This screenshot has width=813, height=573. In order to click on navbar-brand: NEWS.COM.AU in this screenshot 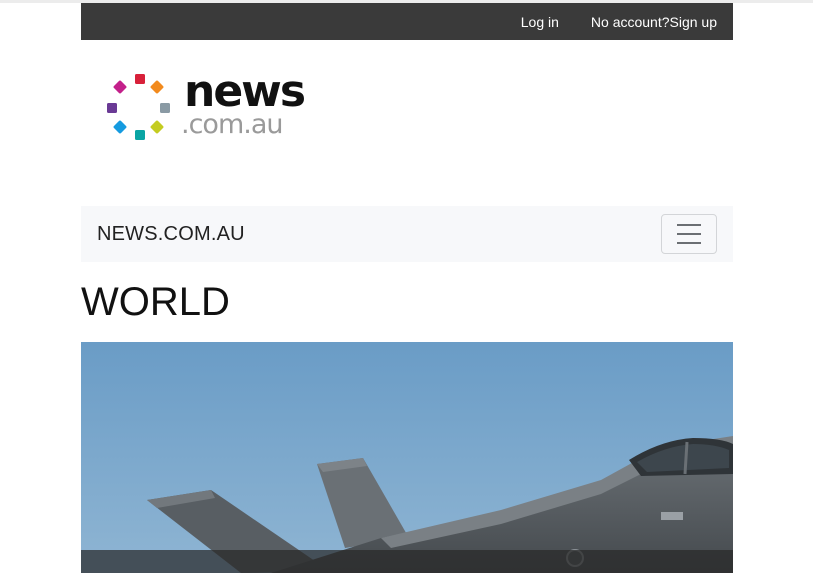, I will do `click(171, 234)`.